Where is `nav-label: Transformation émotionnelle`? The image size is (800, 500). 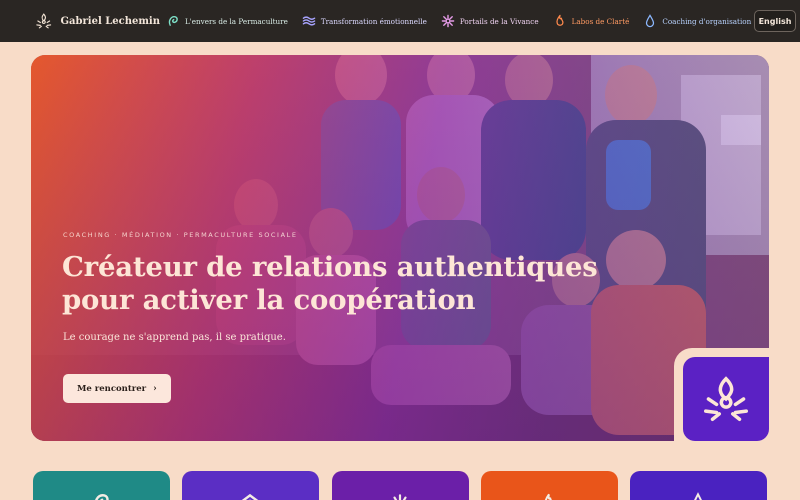 nav-label: Transformation émotionnelle is located at coordinates (373, 21).